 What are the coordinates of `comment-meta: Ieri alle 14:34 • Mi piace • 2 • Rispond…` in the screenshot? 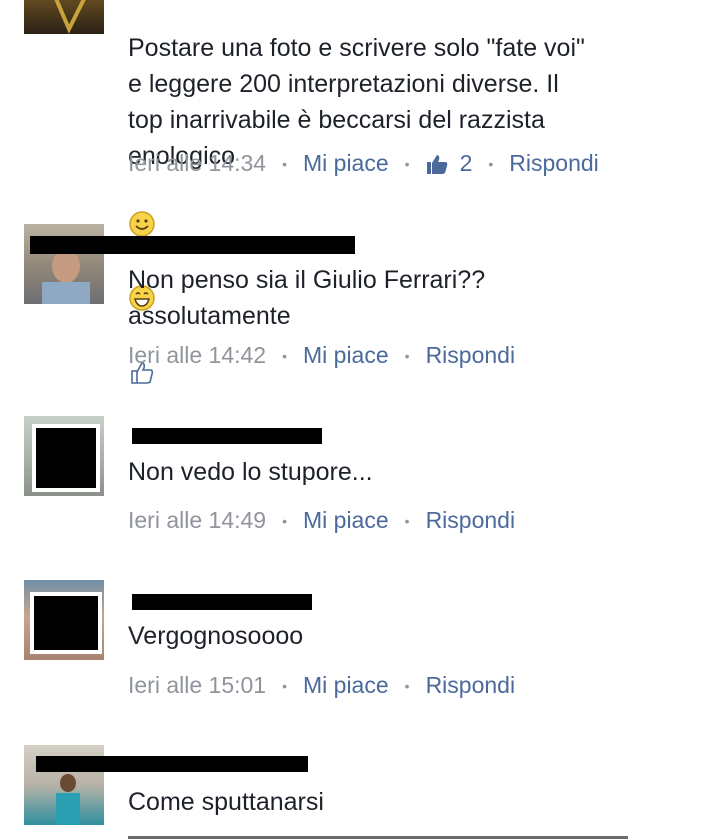 It's located at (363, 163).